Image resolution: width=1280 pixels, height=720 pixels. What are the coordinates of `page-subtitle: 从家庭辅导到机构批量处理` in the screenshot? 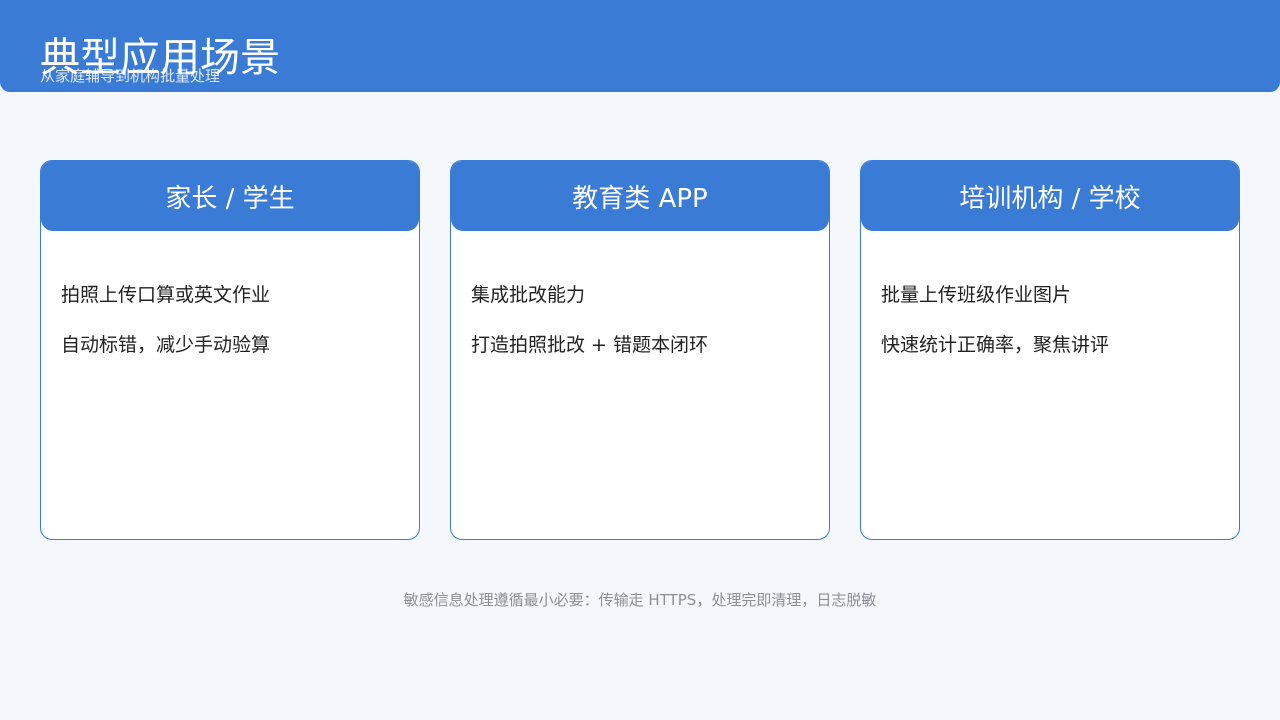 It's located at (130, 76).